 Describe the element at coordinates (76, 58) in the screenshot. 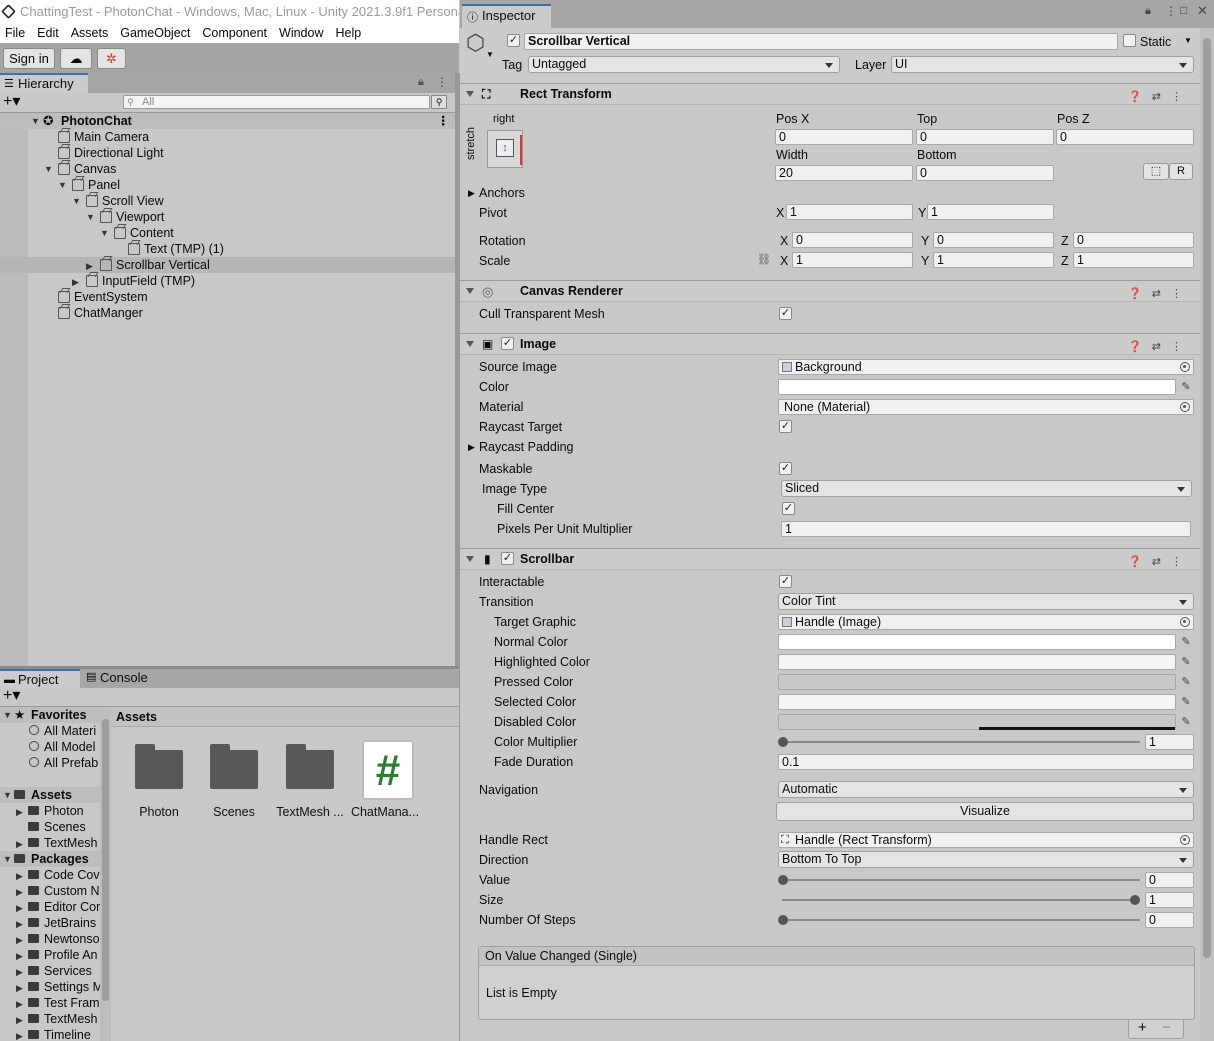

I see `cloud-button: ☁` at that location.